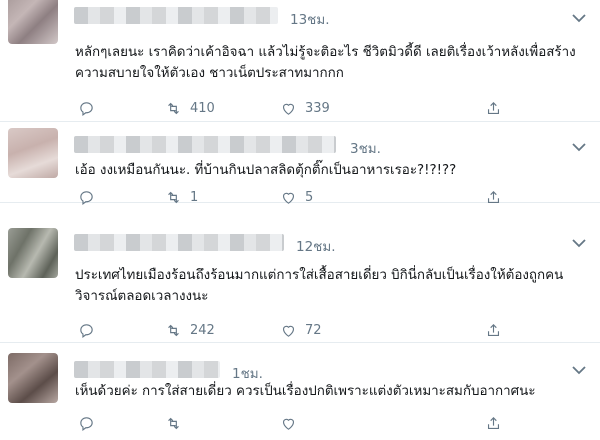 Image resolution: width=600 pixels, height=440 pixels. I want to click on retweet-count: 410, so click(202, 108).